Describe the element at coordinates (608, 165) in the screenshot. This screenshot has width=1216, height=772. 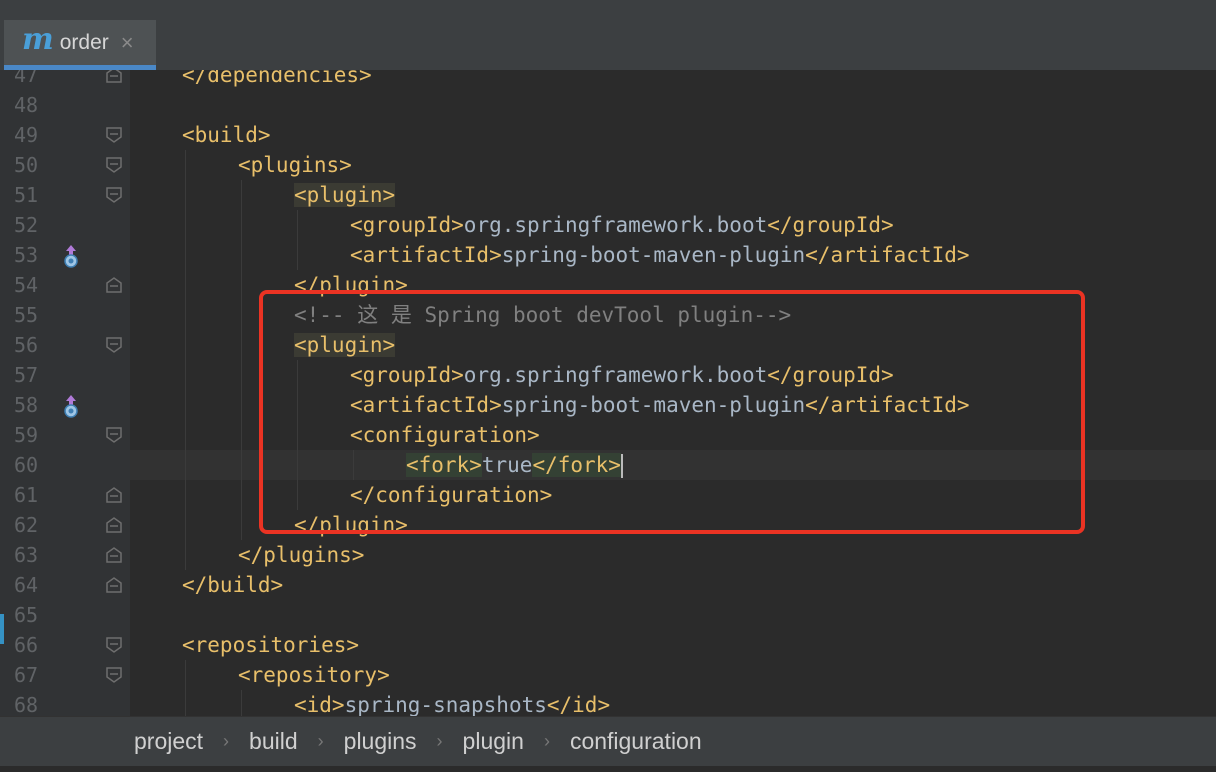
I see `code-line: 50 <plugins>` at that location.